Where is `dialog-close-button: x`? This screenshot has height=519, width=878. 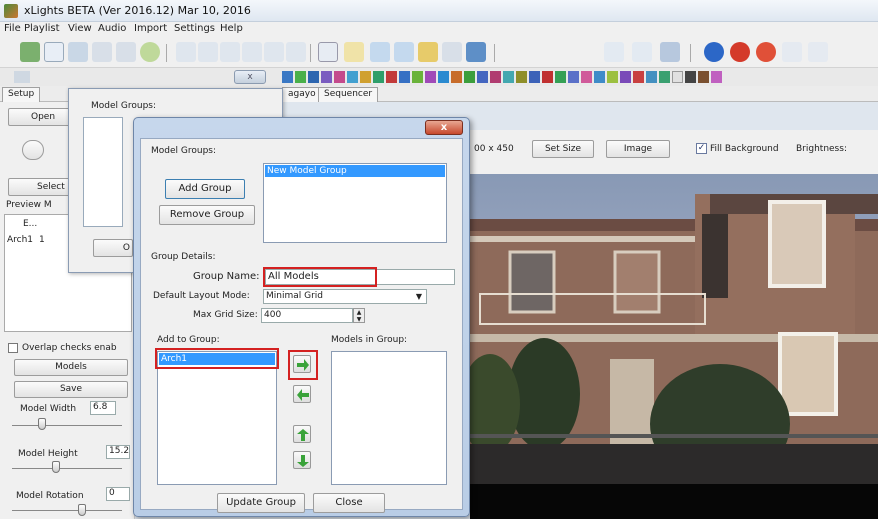 dialog-close-button: x is located at coordinates (444, 127).